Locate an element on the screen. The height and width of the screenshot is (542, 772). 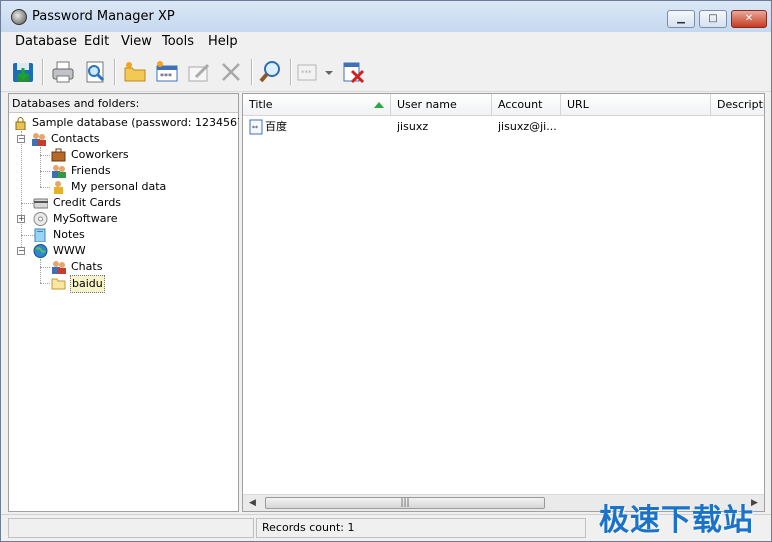
column-header-label: Title is located at coordinates (261, 104).